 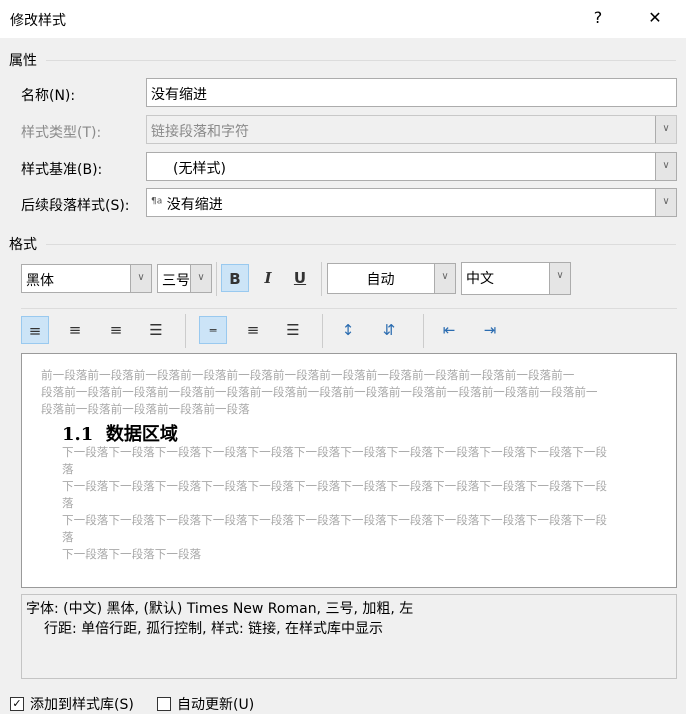 I want to click on based-on-value: (无样式), so click(x=199, y=169).